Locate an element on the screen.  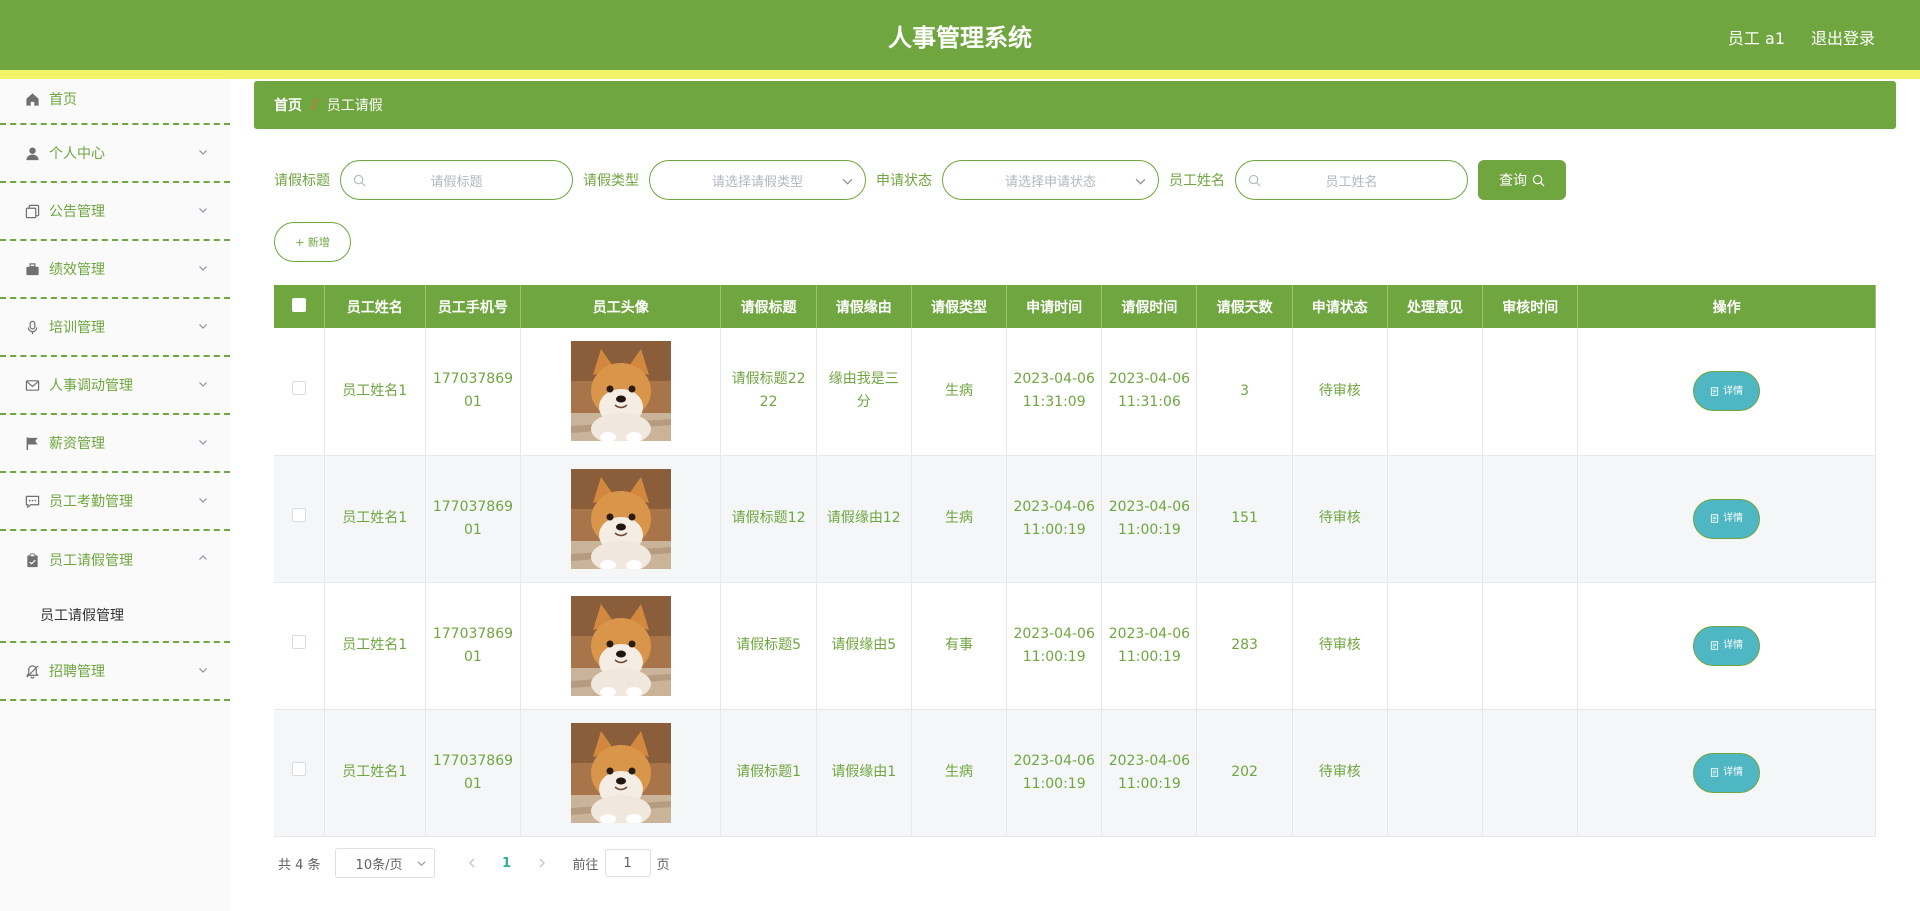
sidebar-item-label: 人事调动管理 is located at coordinates (91, 386).